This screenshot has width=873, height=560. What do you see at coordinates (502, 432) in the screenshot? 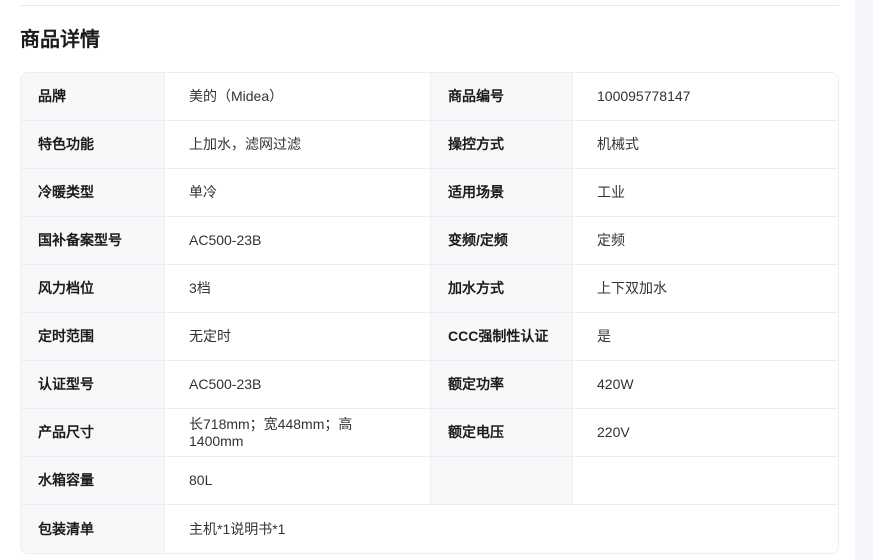
I see `spec-label: 额定电压` at bounding box center [502, 432].